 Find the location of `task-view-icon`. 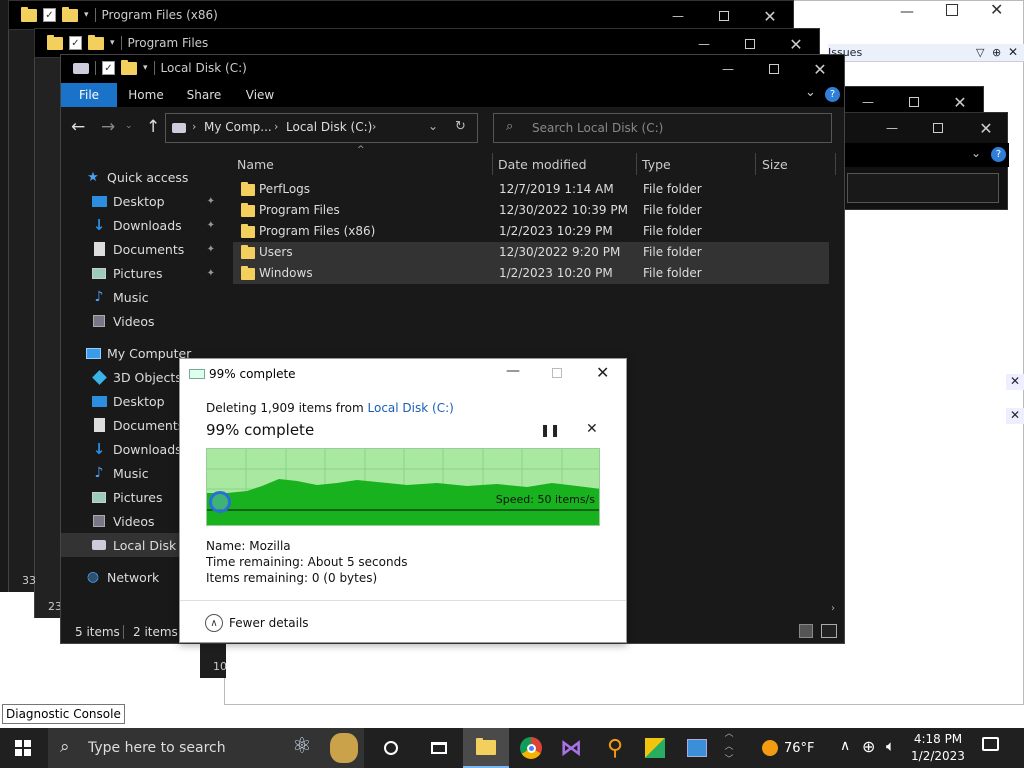

task-view-icon is located at coordinates (439, 748).